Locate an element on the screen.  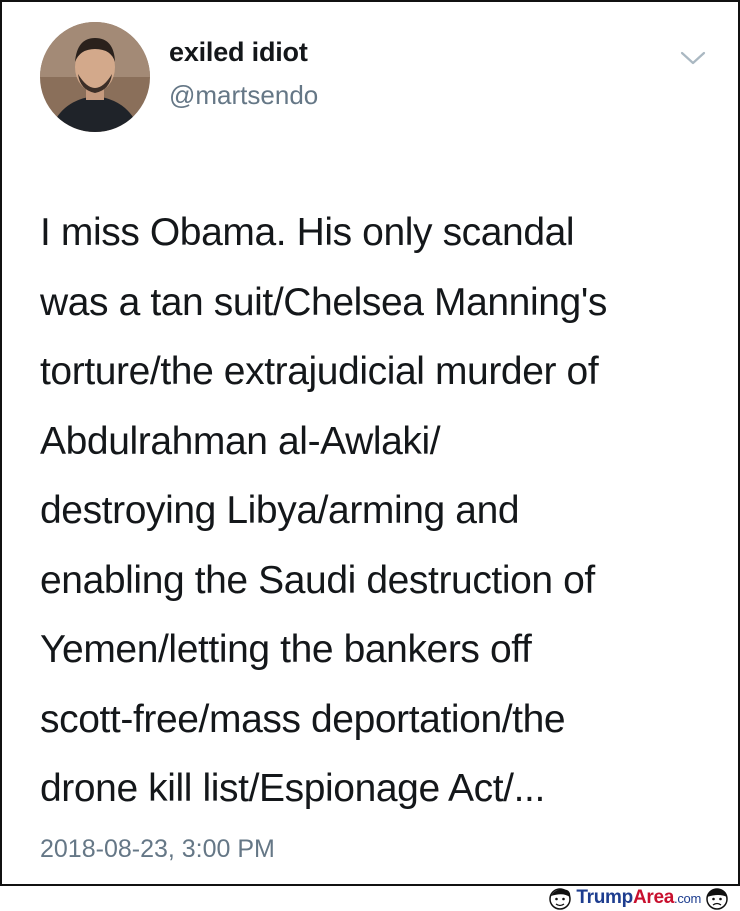
tweet-line: I miss Obama. His only scandal is located at coordinates (307, 232).